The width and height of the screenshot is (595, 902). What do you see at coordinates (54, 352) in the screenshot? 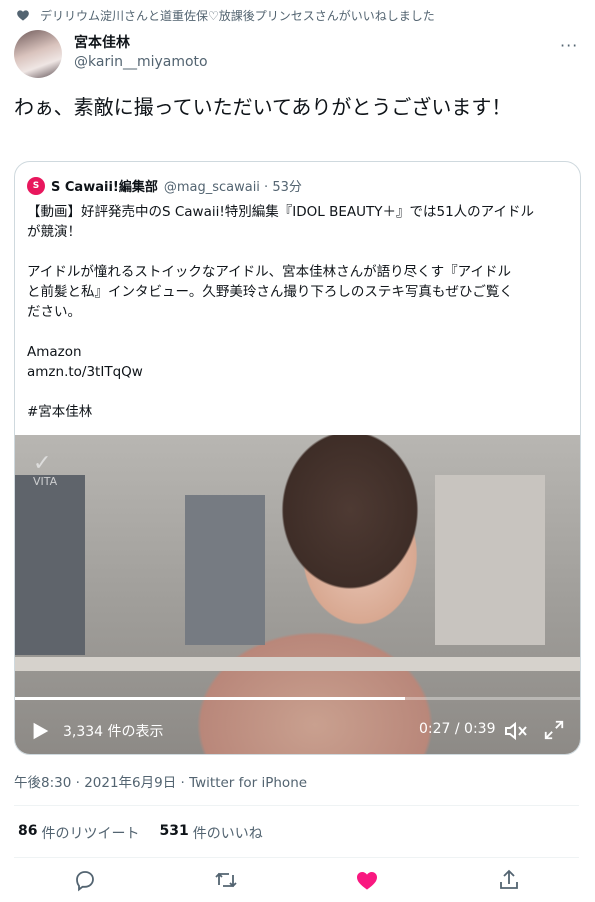
I see `quoted-line: Amazon` at bounding box center [54, 352].